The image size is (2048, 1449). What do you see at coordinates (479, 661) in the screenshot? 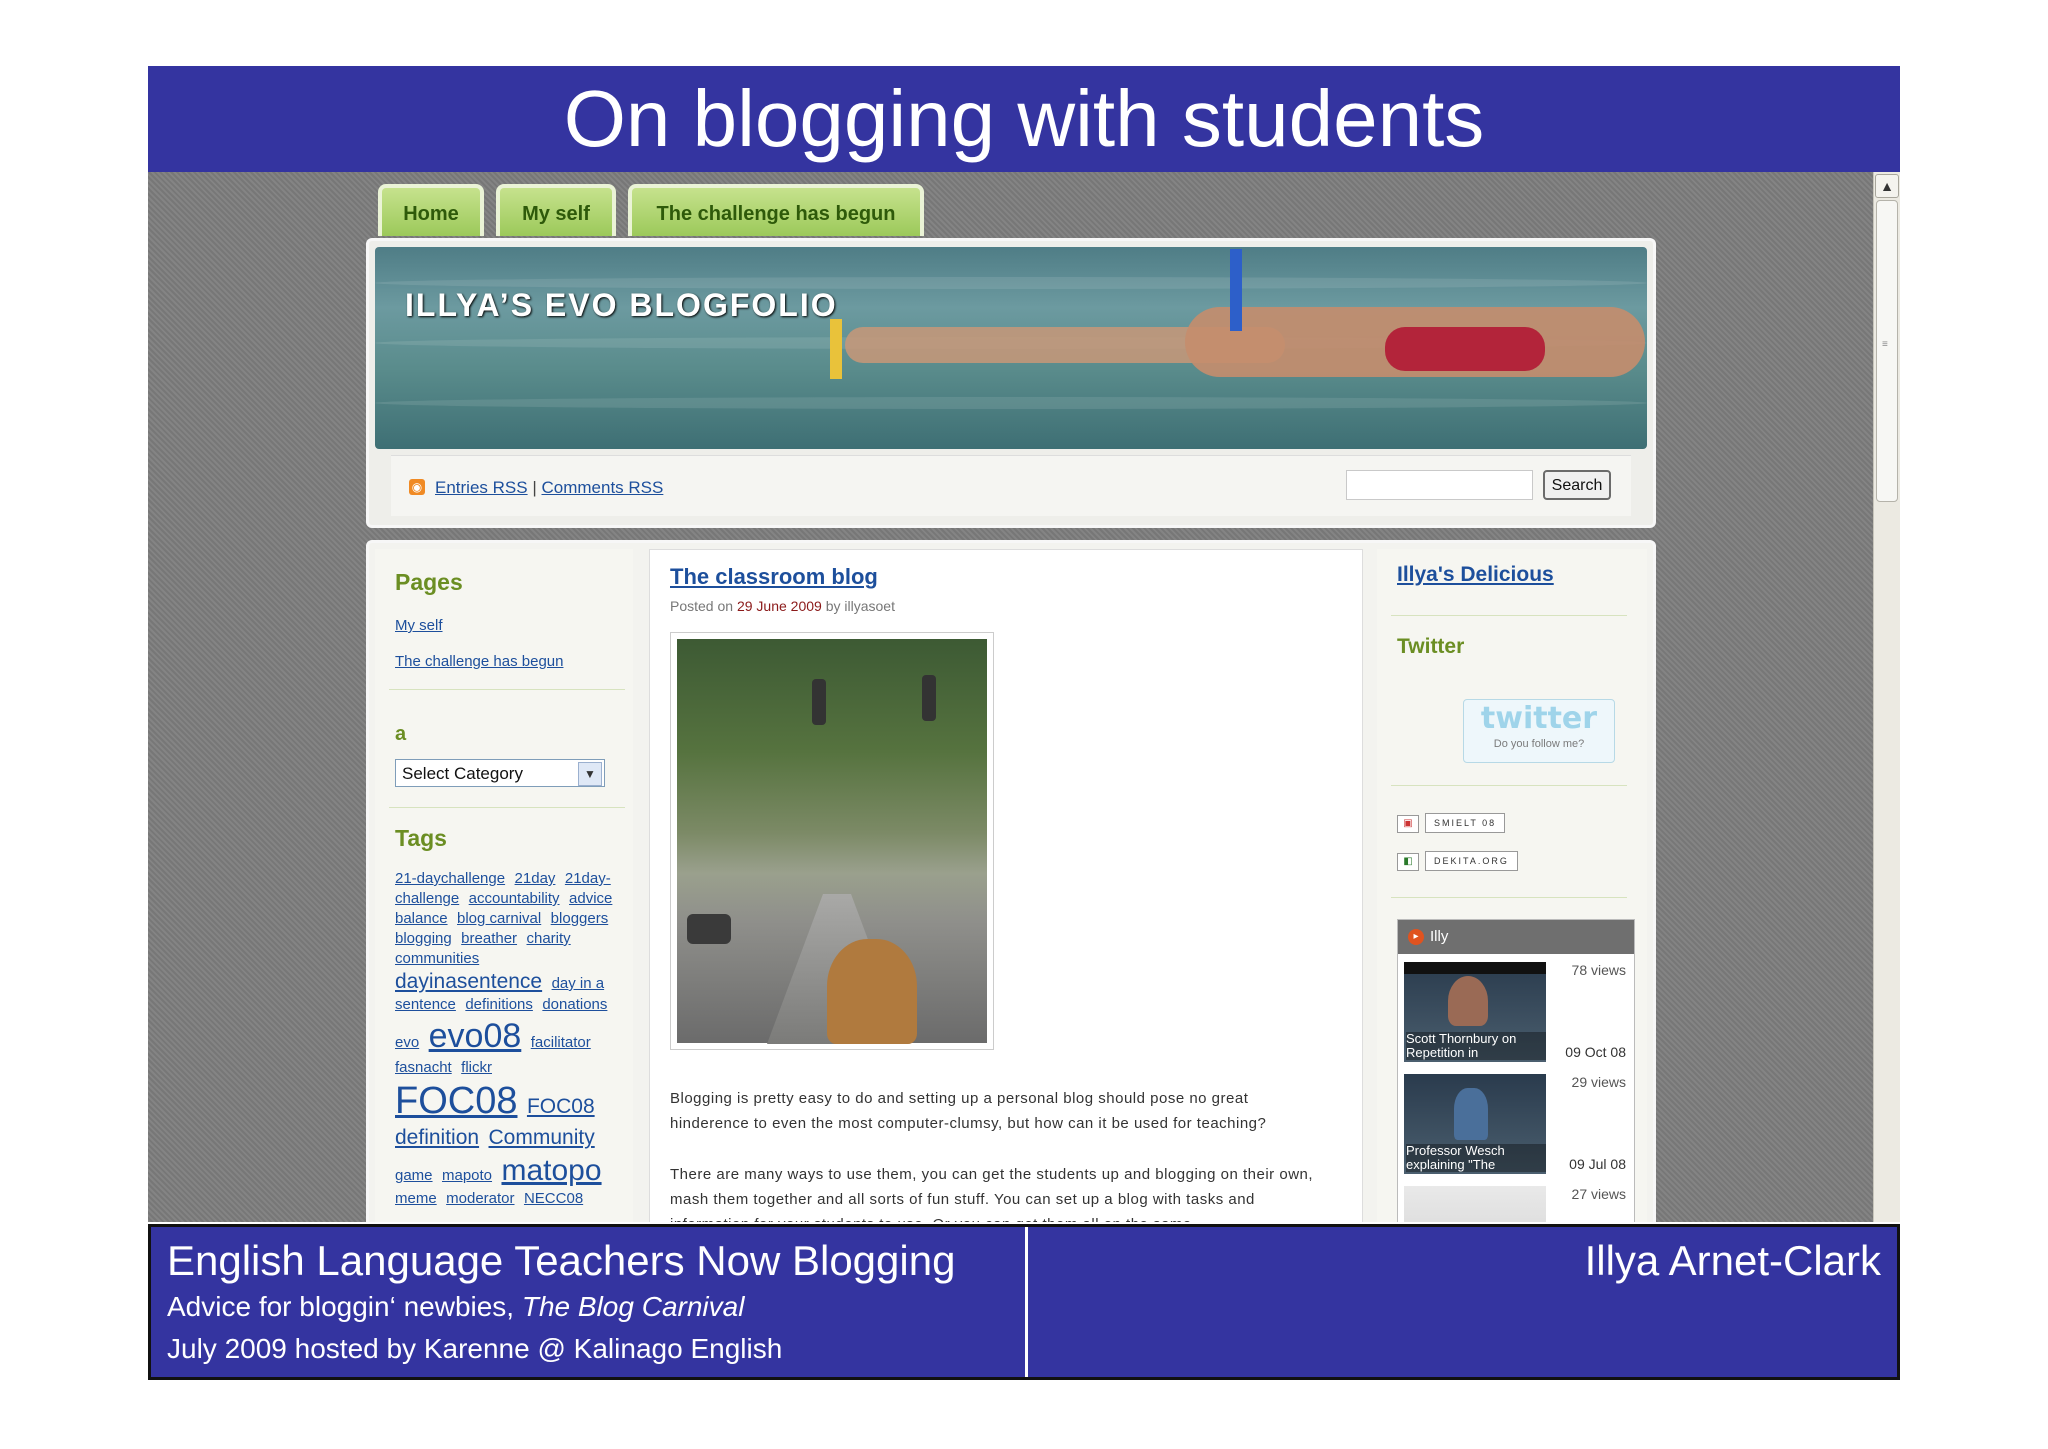
I see `page-link-challenge: The challenge has begun` at bounding box center [479, 661].